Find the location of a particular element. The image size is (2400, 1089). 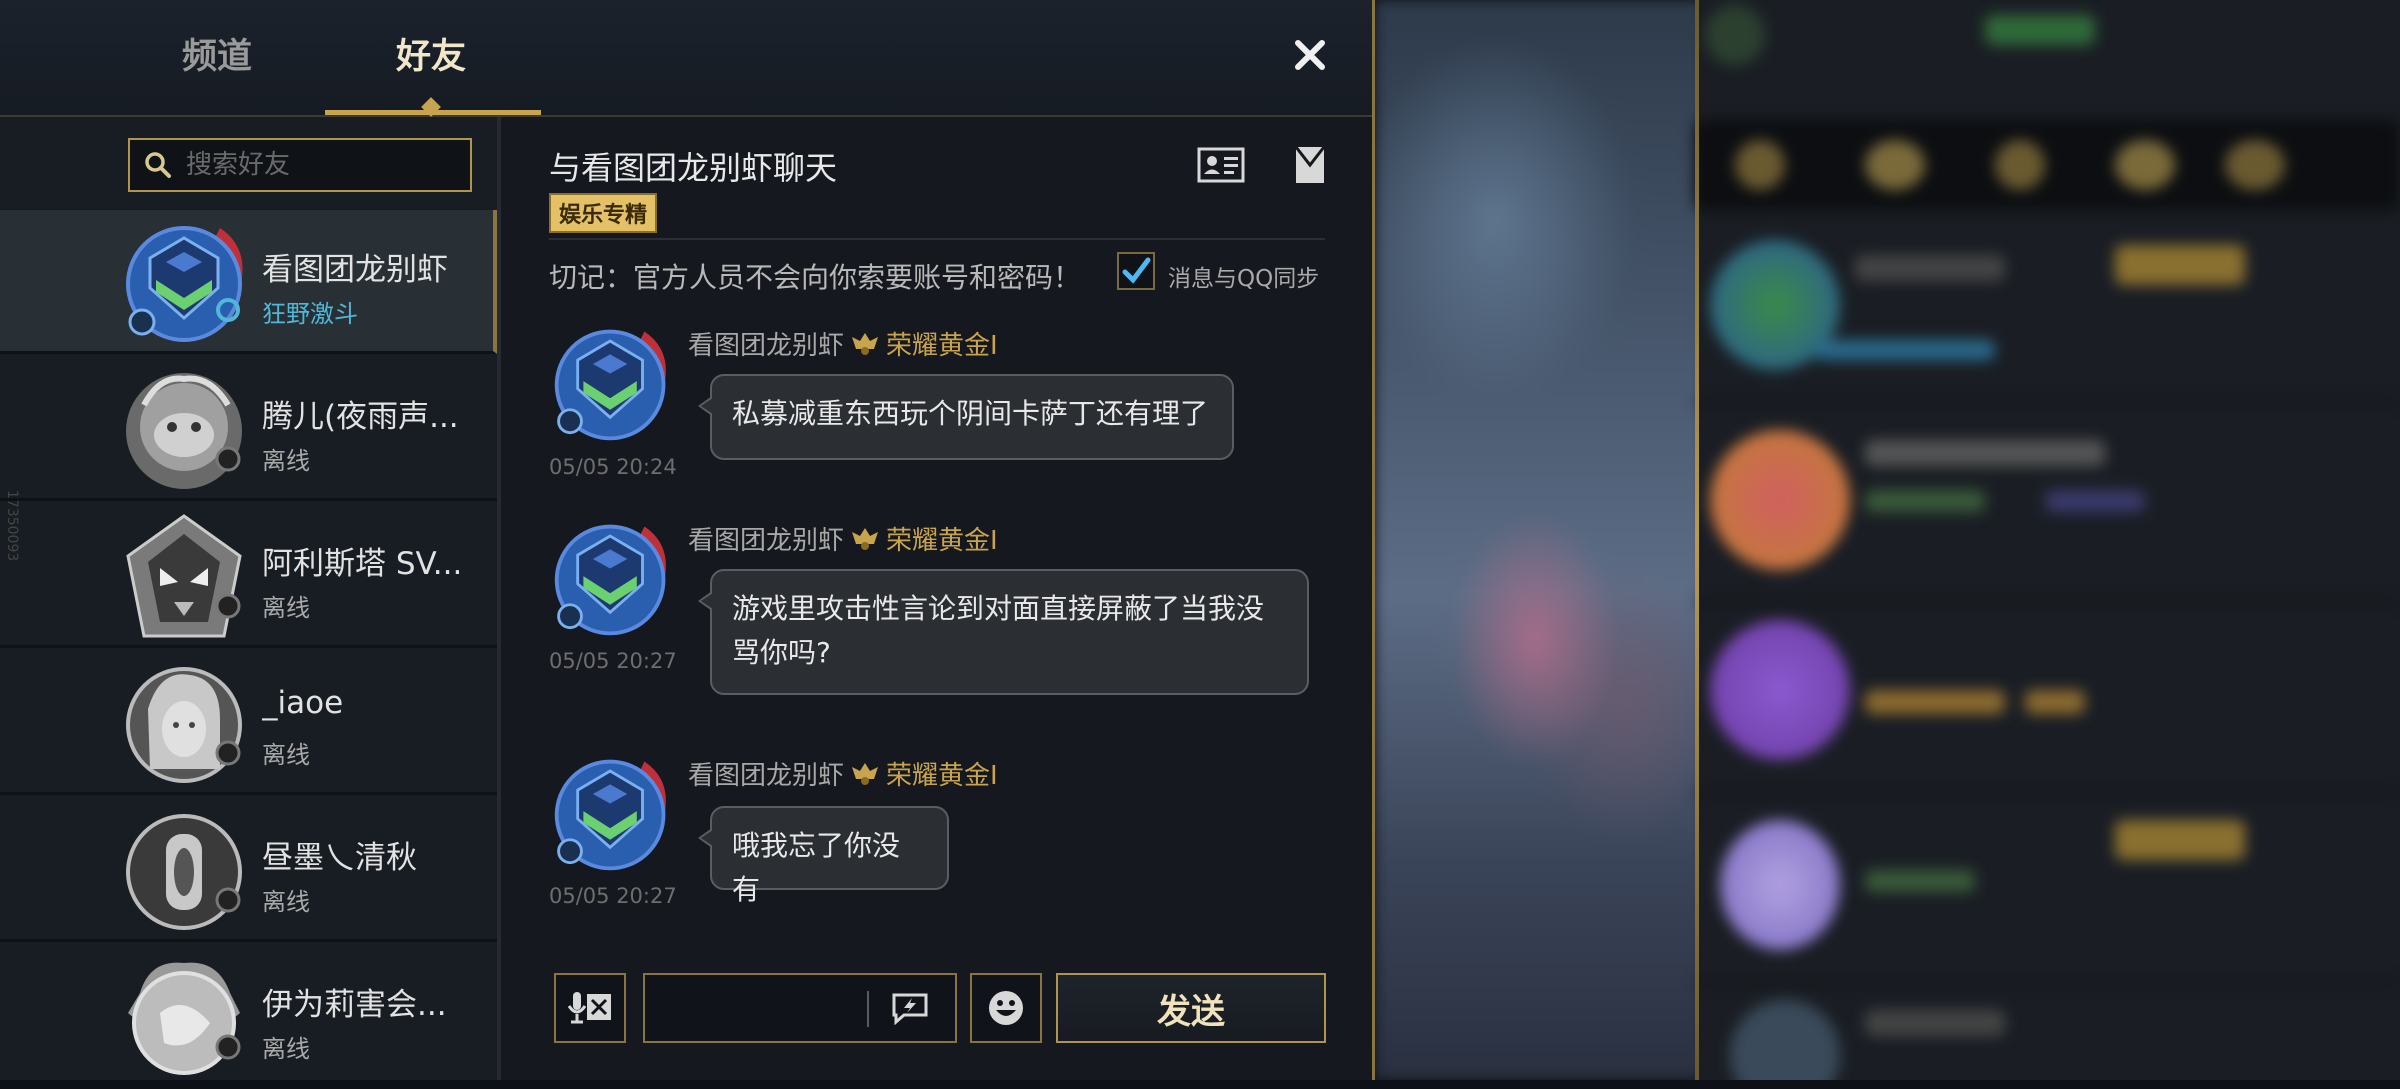

input-divider is located at coordinates (868, 1009).